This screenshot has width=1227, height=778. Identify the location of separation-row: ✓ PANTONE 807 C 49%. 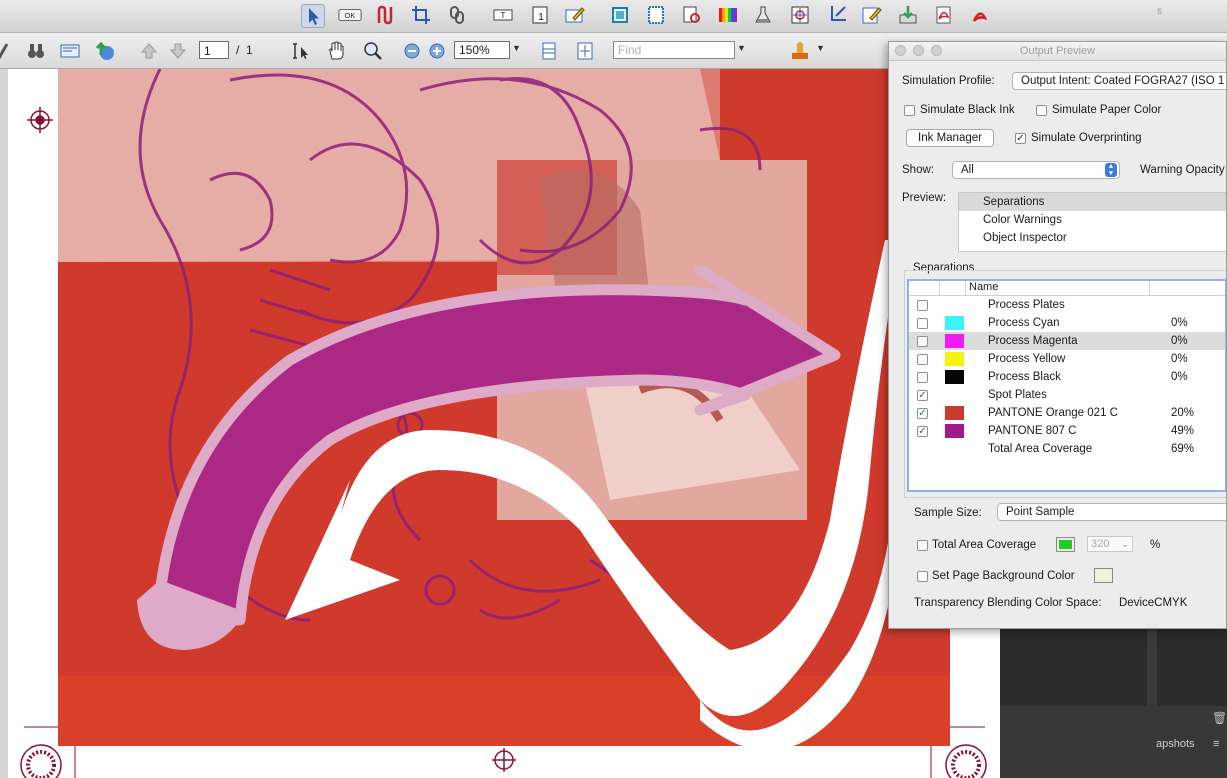
(1067, 431).